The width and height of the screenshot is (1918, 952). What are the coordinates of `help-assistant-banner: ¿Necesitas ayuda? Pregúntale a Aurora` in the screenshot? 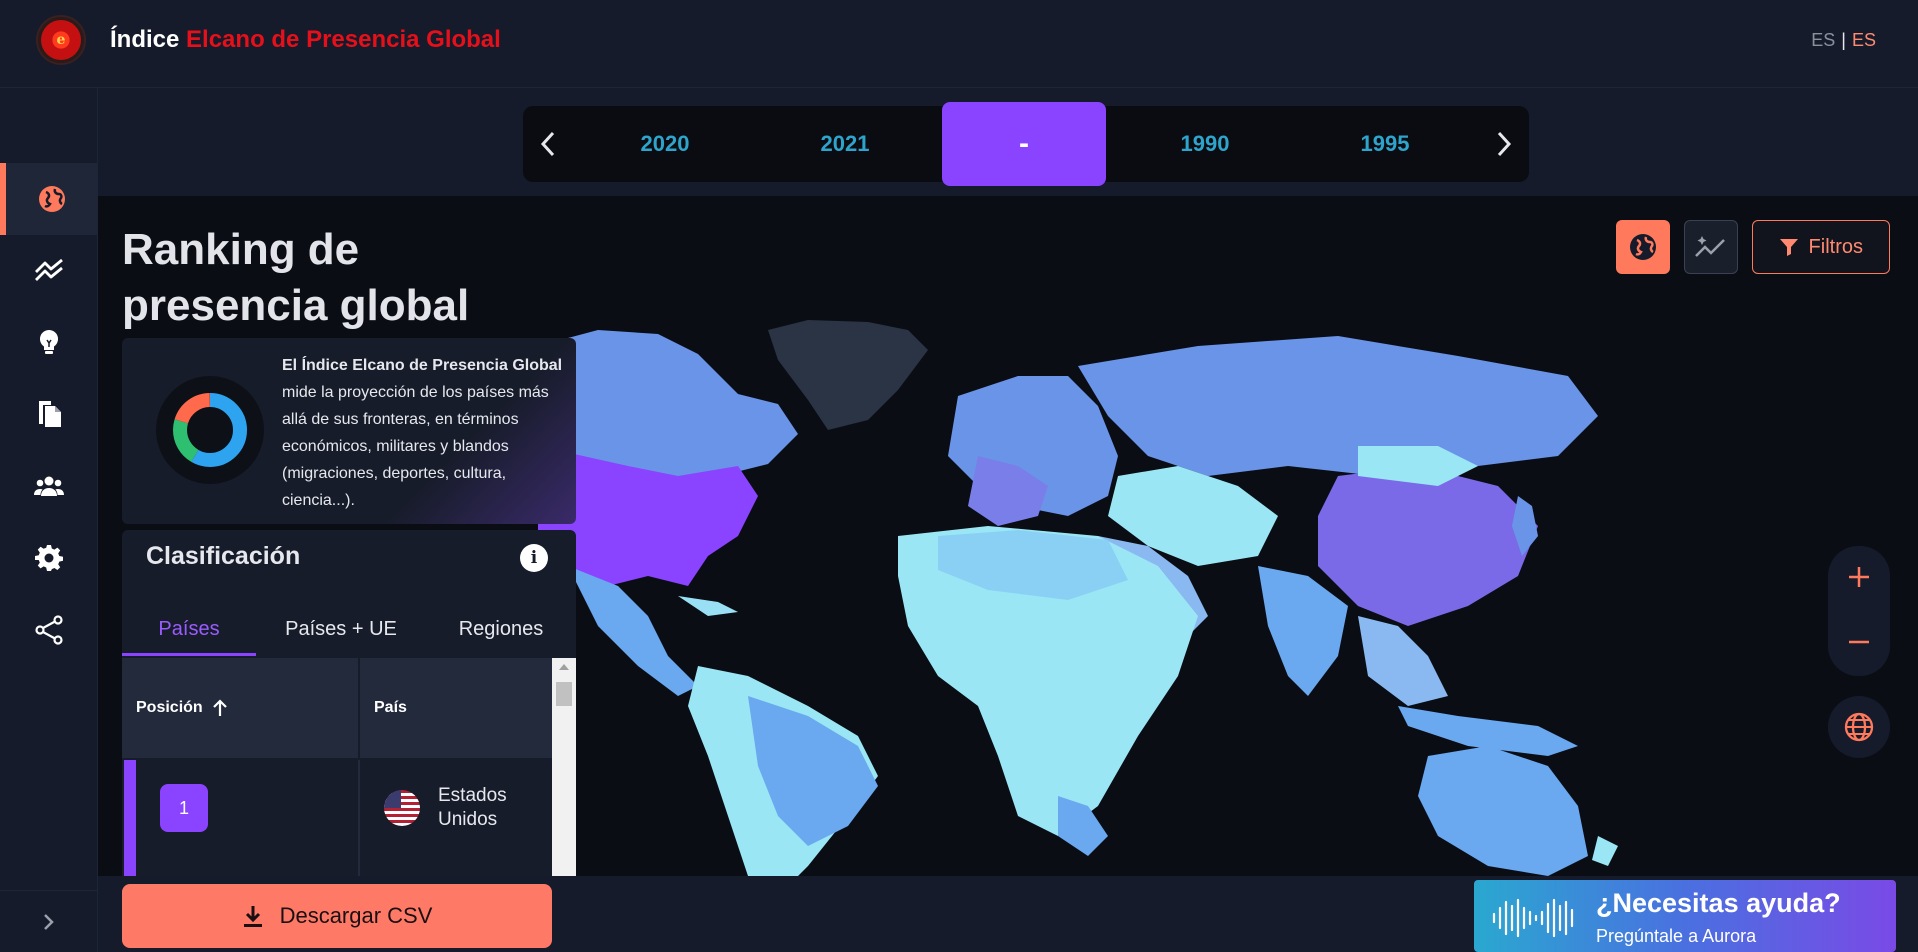 It's located at (1685, 916).